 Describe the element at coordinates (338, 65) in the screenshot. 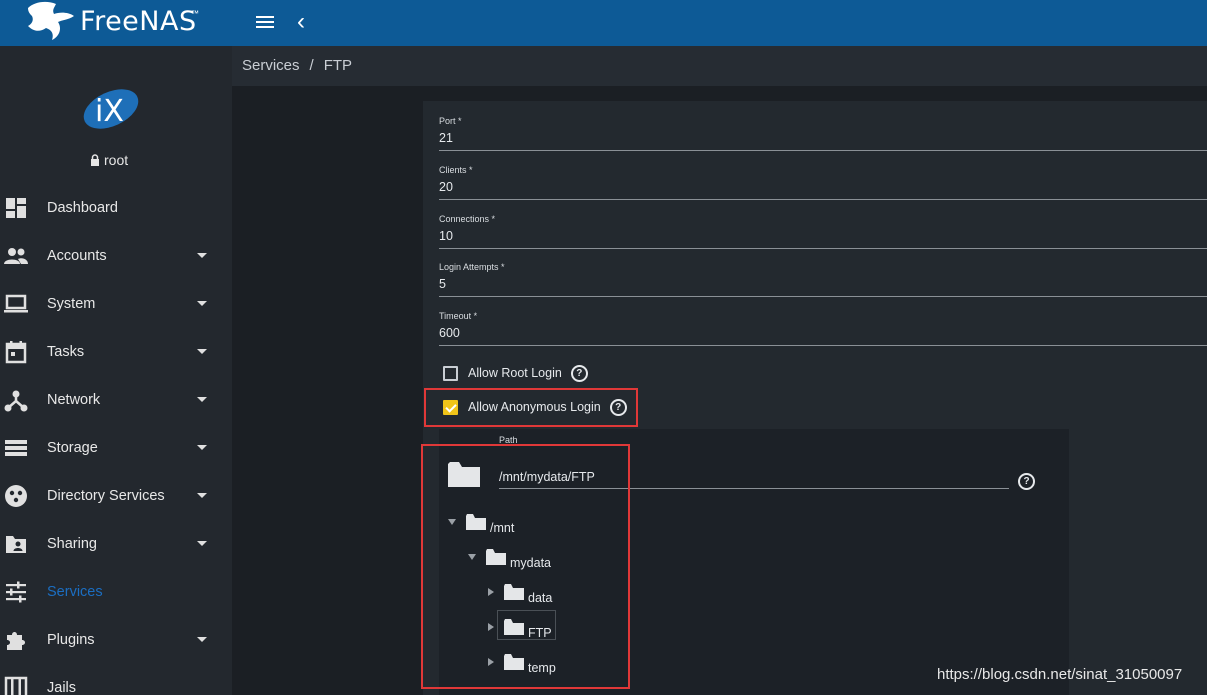

I see `breadcrumb-ftp: FTP` at that location.